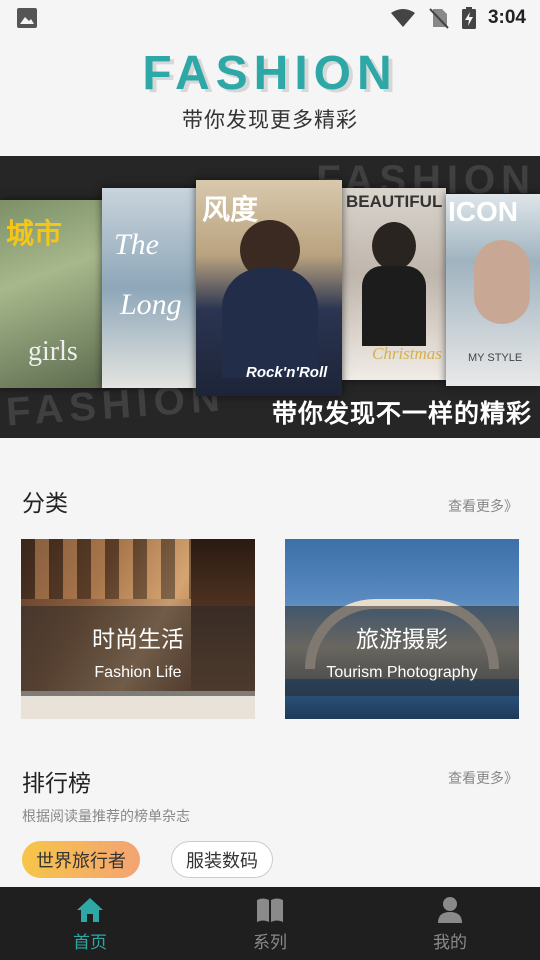 The height and width of the screenshot is (960, 540). What do you see at coordinates (394, 201) in the screenshot?
I see `cover-4-title: BEAUTIFUL` at bounding box center [394, 201].